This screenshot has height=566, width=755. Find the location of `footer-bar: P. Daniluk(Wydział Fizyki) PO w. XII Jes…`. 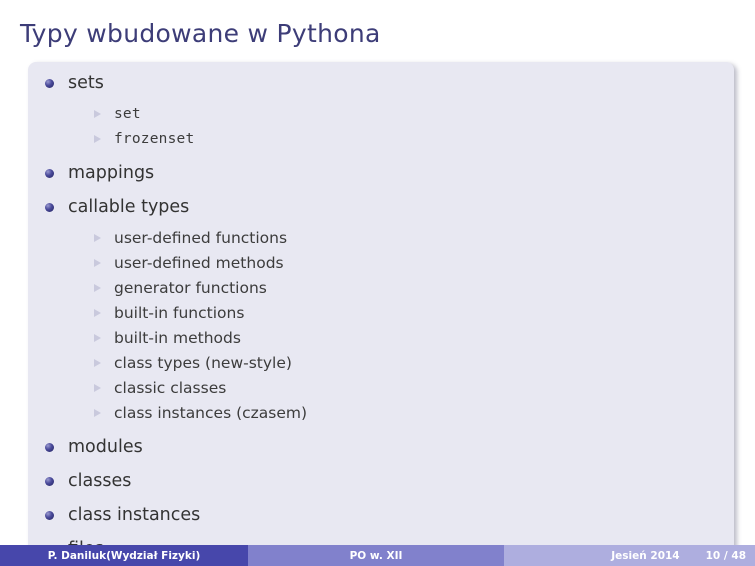

footer-bar: P. Daniluk(Wydział Fizyki) PO w. XII Jes… is located at coordinates (377, 555).